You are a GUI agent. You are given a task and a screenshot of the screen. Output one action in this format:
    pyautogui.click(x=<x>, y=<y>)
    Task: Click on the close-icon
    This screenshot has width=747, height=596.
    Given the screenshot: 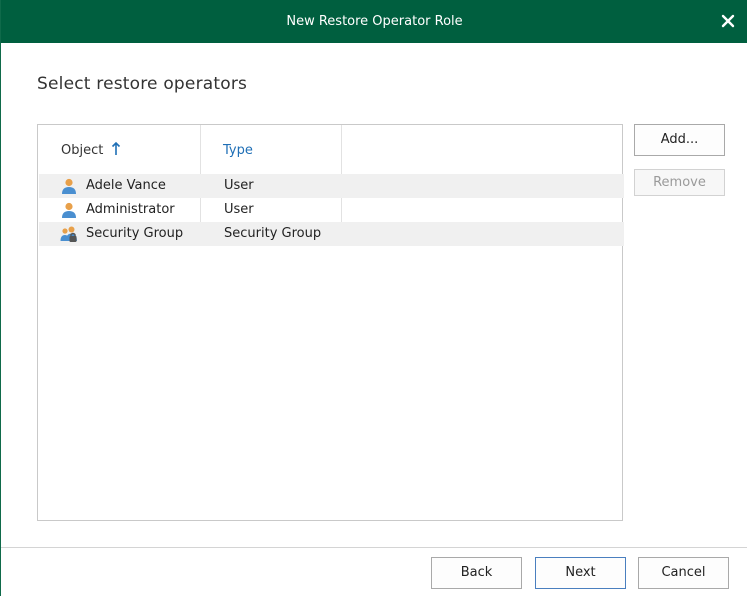 What is the action you would take?
    pyautogui.click(x=728, y=21)
    